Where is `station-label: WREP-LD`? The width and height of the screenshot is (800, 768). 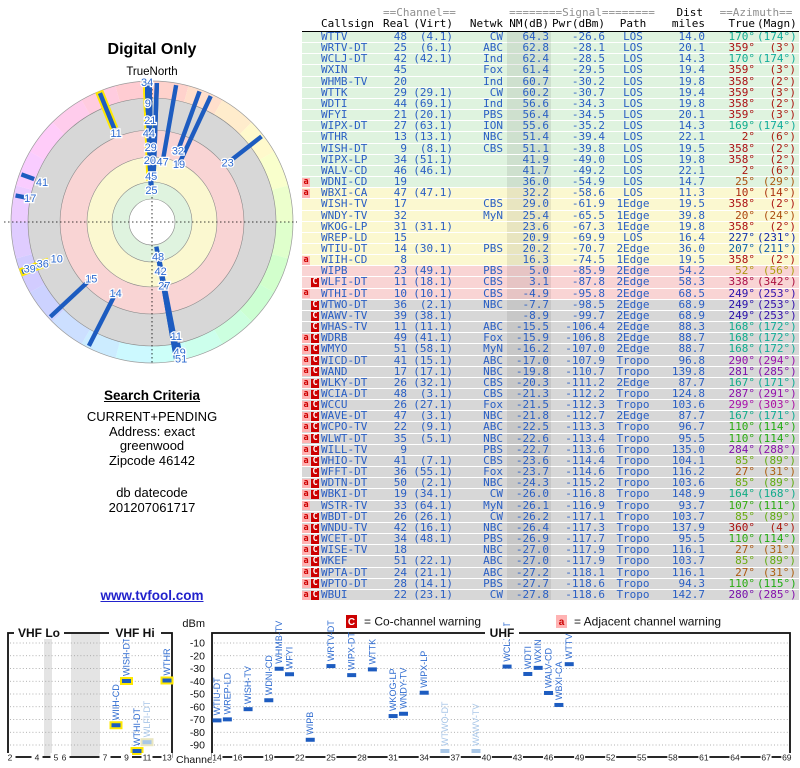
station-label: WREP-LD is located at coordinates (227, 693).